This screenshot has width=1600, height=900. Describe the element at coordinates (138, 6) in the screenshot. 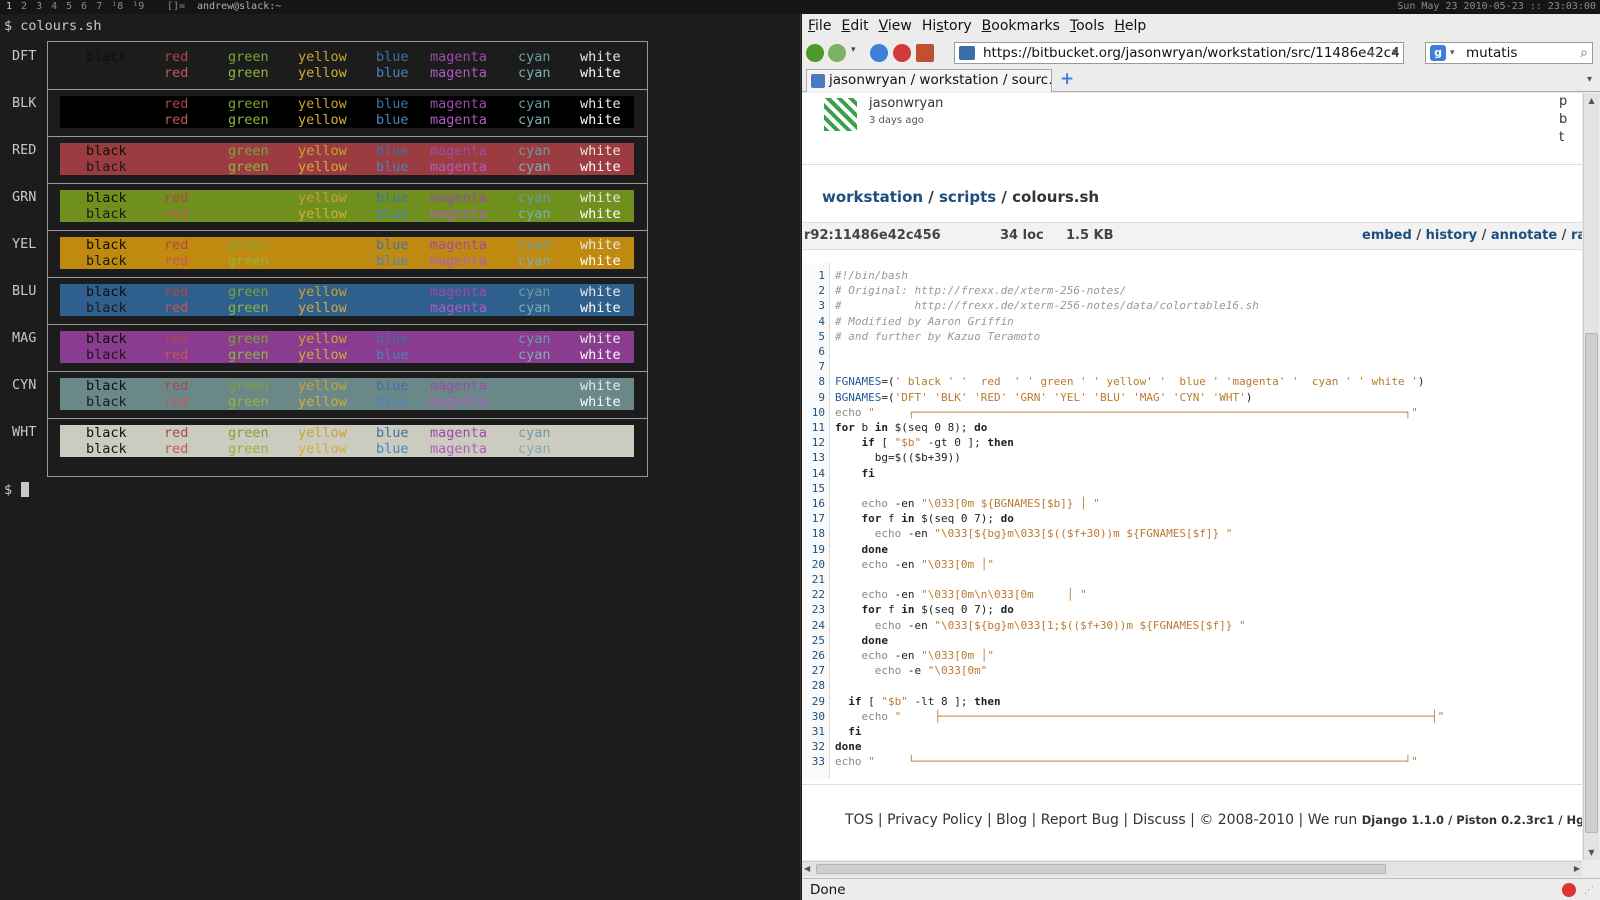

I see `workspace-tag: ¹9` at that location.